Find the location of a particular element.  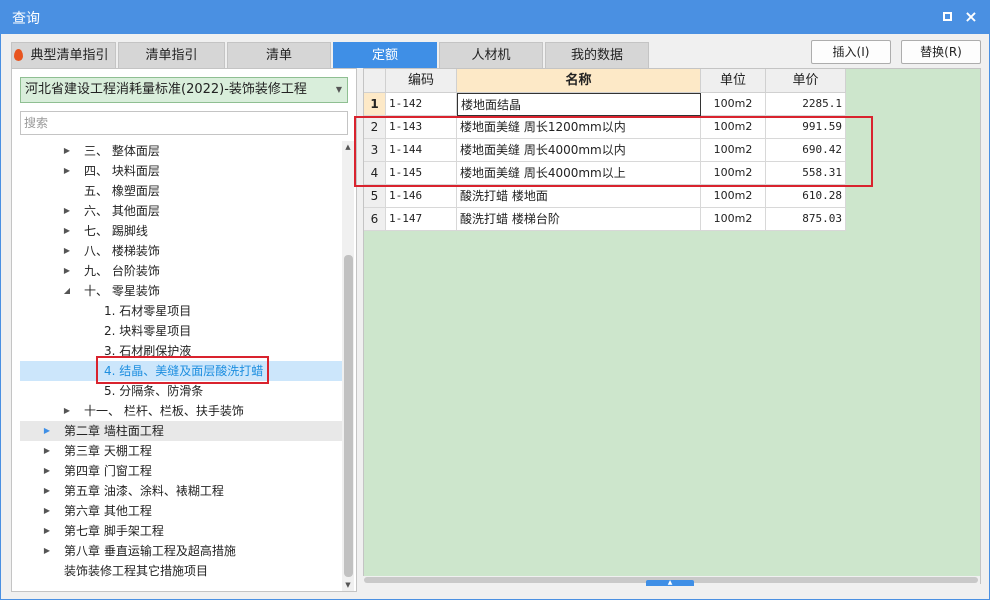

cell-code: 1-147 is located at coordinates (421, 219).